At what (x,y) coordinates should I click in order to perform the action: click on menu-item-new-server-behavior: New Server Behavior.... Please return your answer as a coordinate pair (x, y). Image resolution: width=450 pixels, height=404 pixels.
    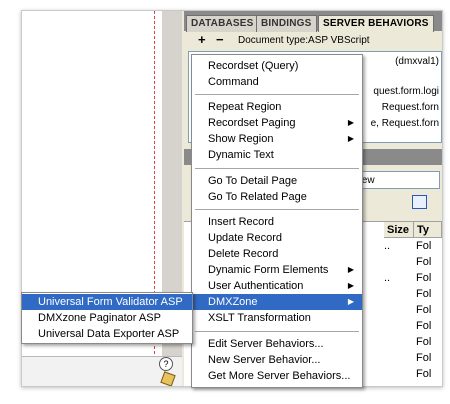
    Looking at the image, I should click on (277, 360).